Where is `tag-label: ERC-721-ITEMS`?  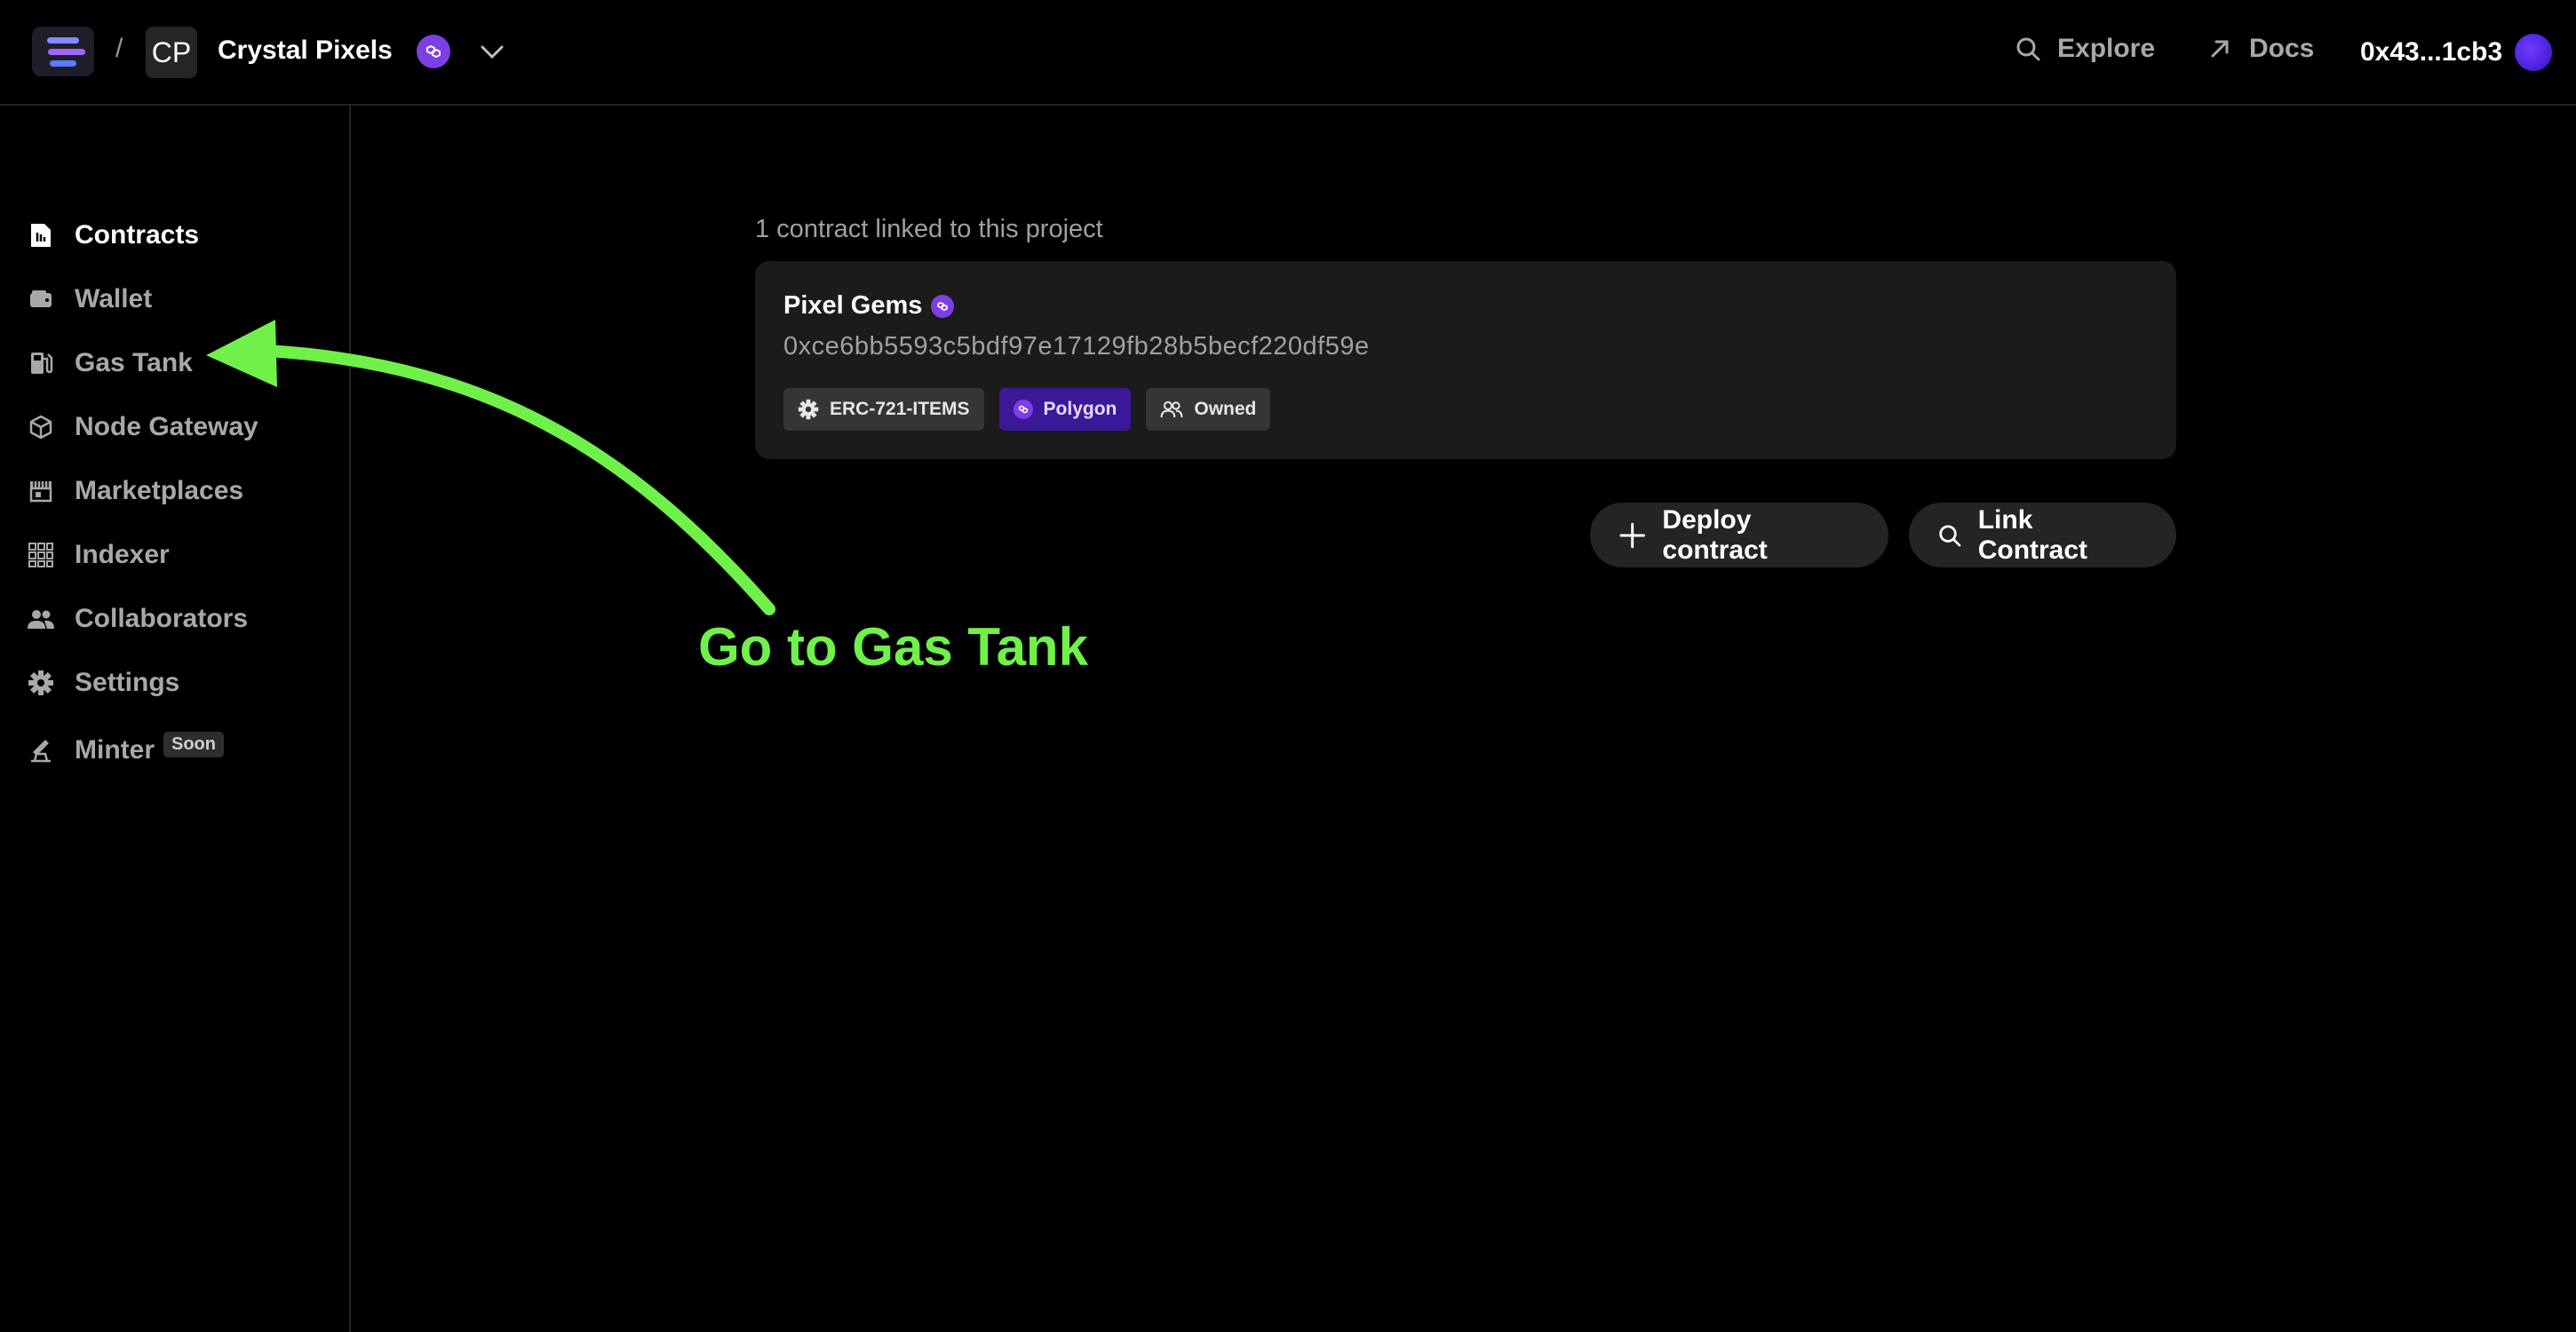
tag-label: ERC-721-ITEMS is located at coordinates (900, 409).